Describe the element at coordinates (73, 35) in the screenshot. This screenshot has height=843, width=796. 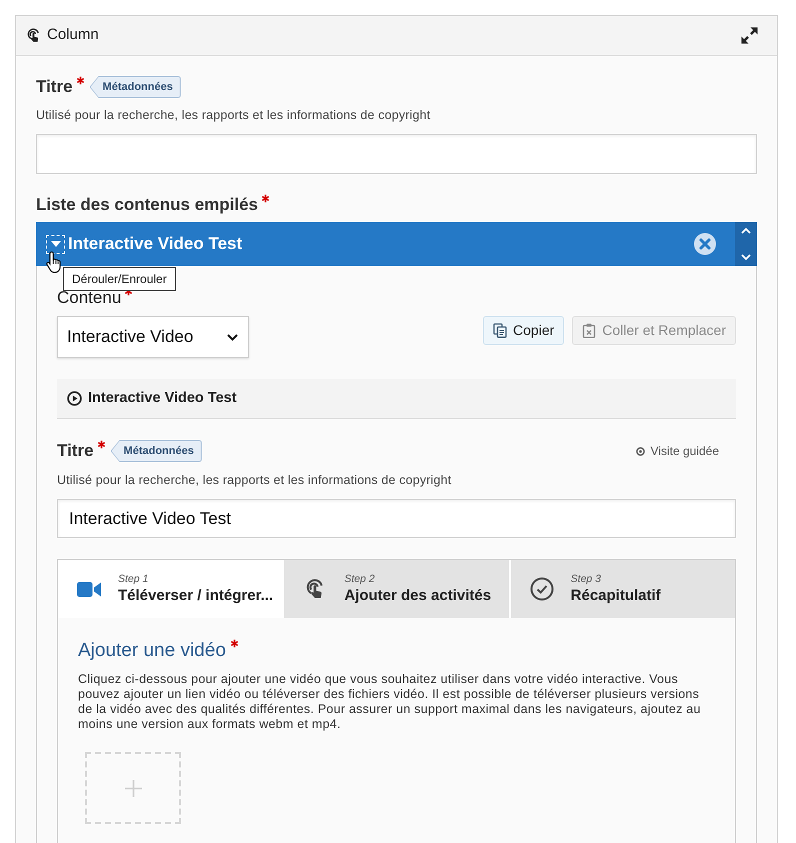
I see `panel-title: Column` at that location.